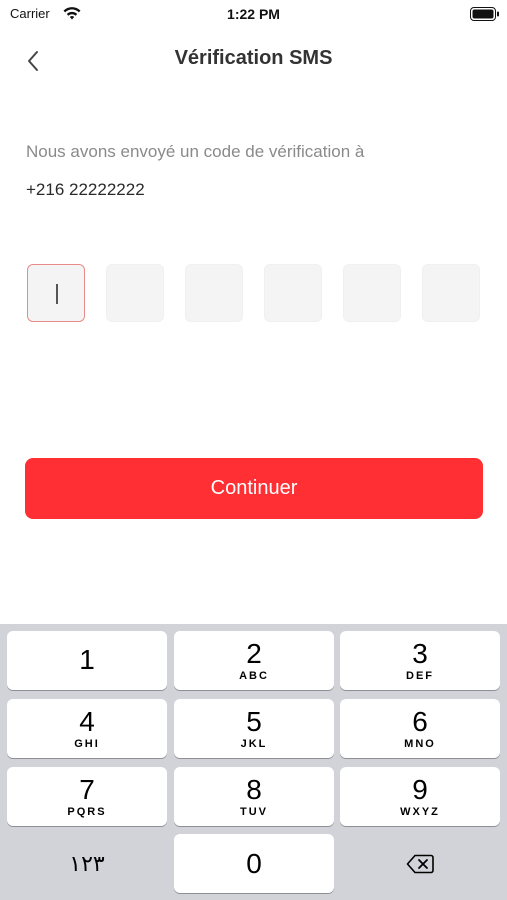 The width and height of the screenshot is (507, 900). What do you see at coordinates (254, 811) in the screenshot?
I see `key-letters: TUV` at bounding box center [254, 811].